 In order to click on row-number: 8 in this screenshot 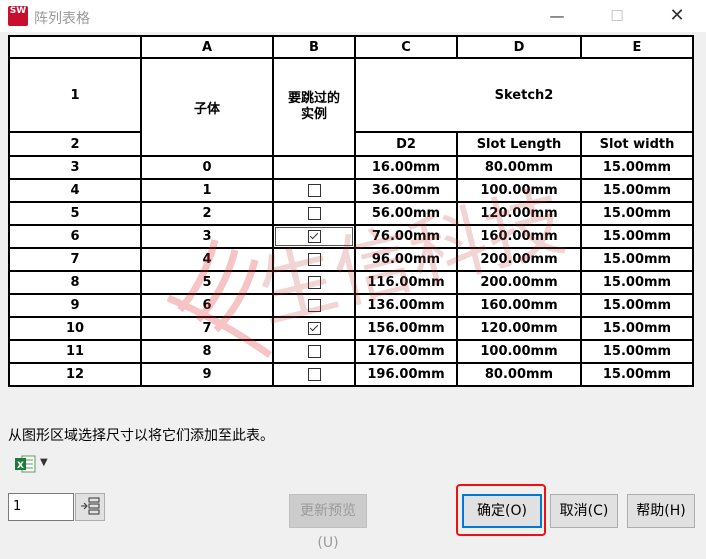, I will do `click(75, 282)`.